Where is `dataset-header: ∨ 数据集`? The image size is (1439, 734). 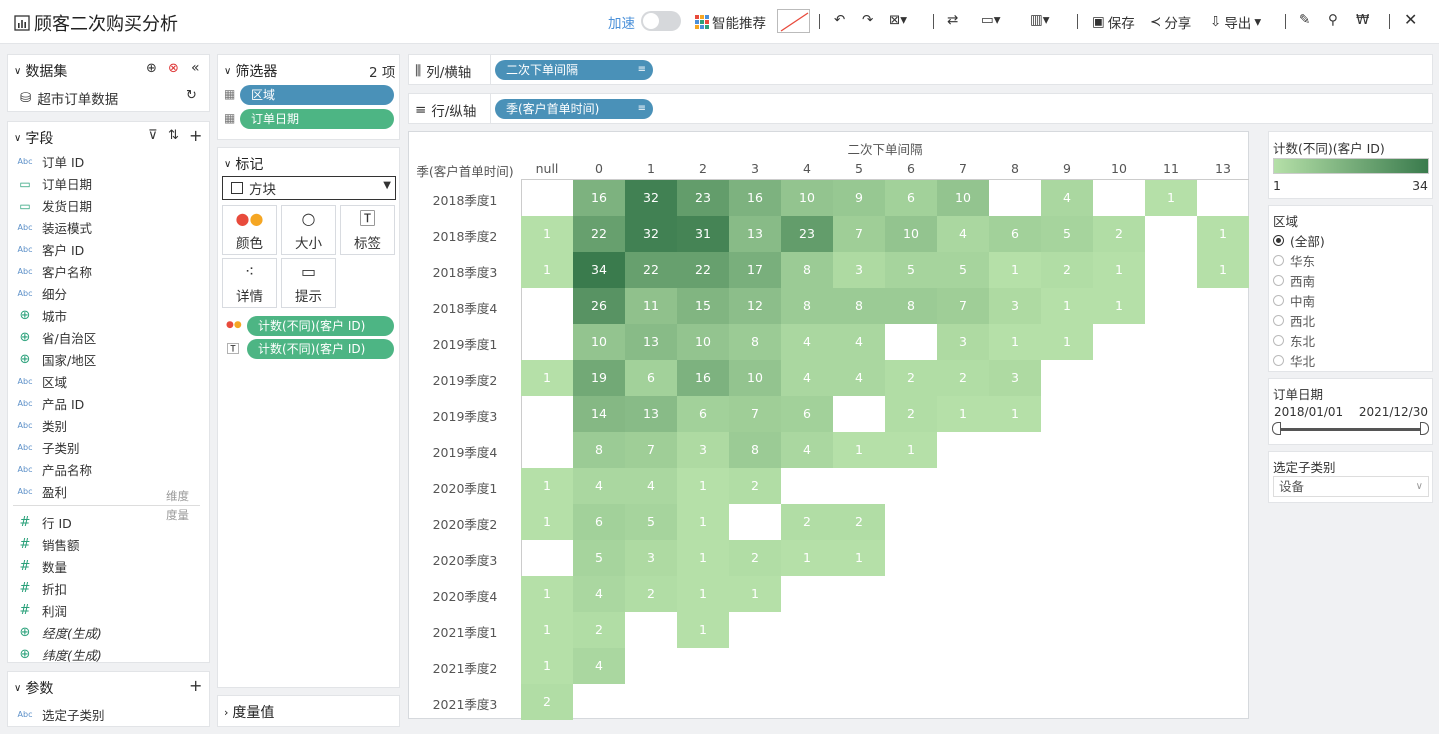 dataset-header: ∨ 数据集 is located at coordinates (40, 71).